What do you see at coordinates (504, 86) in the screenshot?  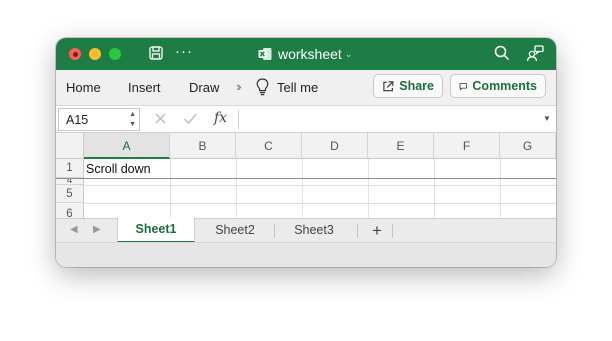 I see `comments-button-label: Comments` at bounding box center [504, 86].